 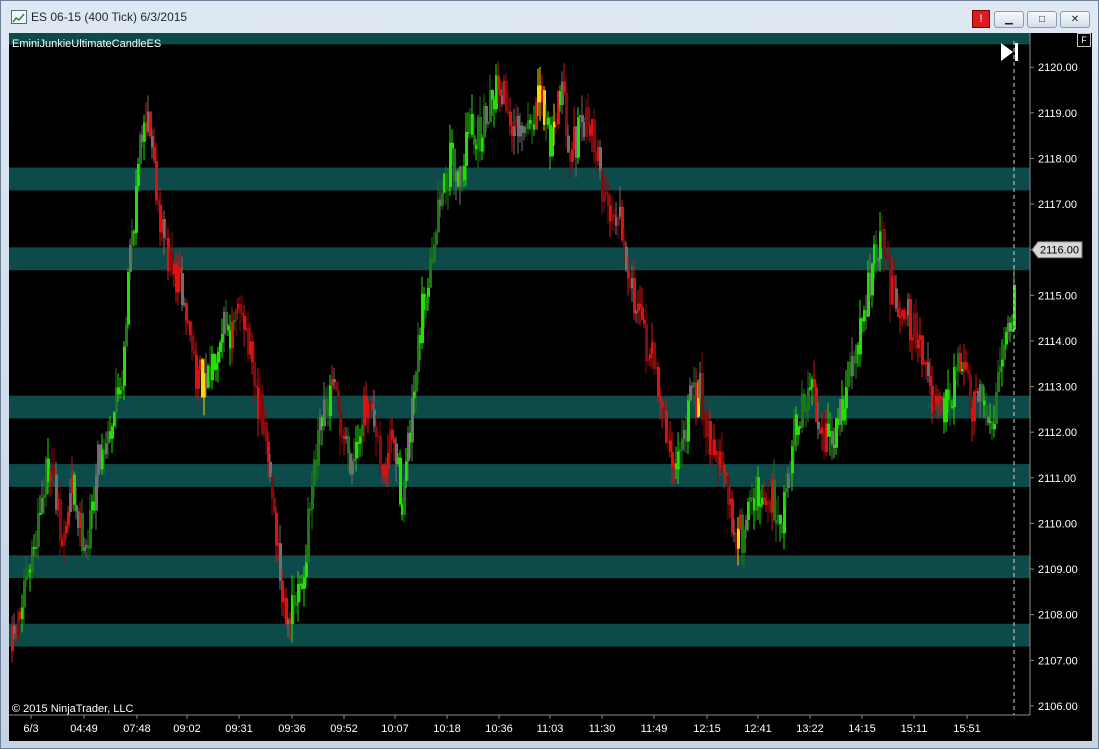 What do you see at coordinates (1057, 524) in the screenshot?
I see `price-tick-label: 2110.00` at bounding box center [1057, 524].